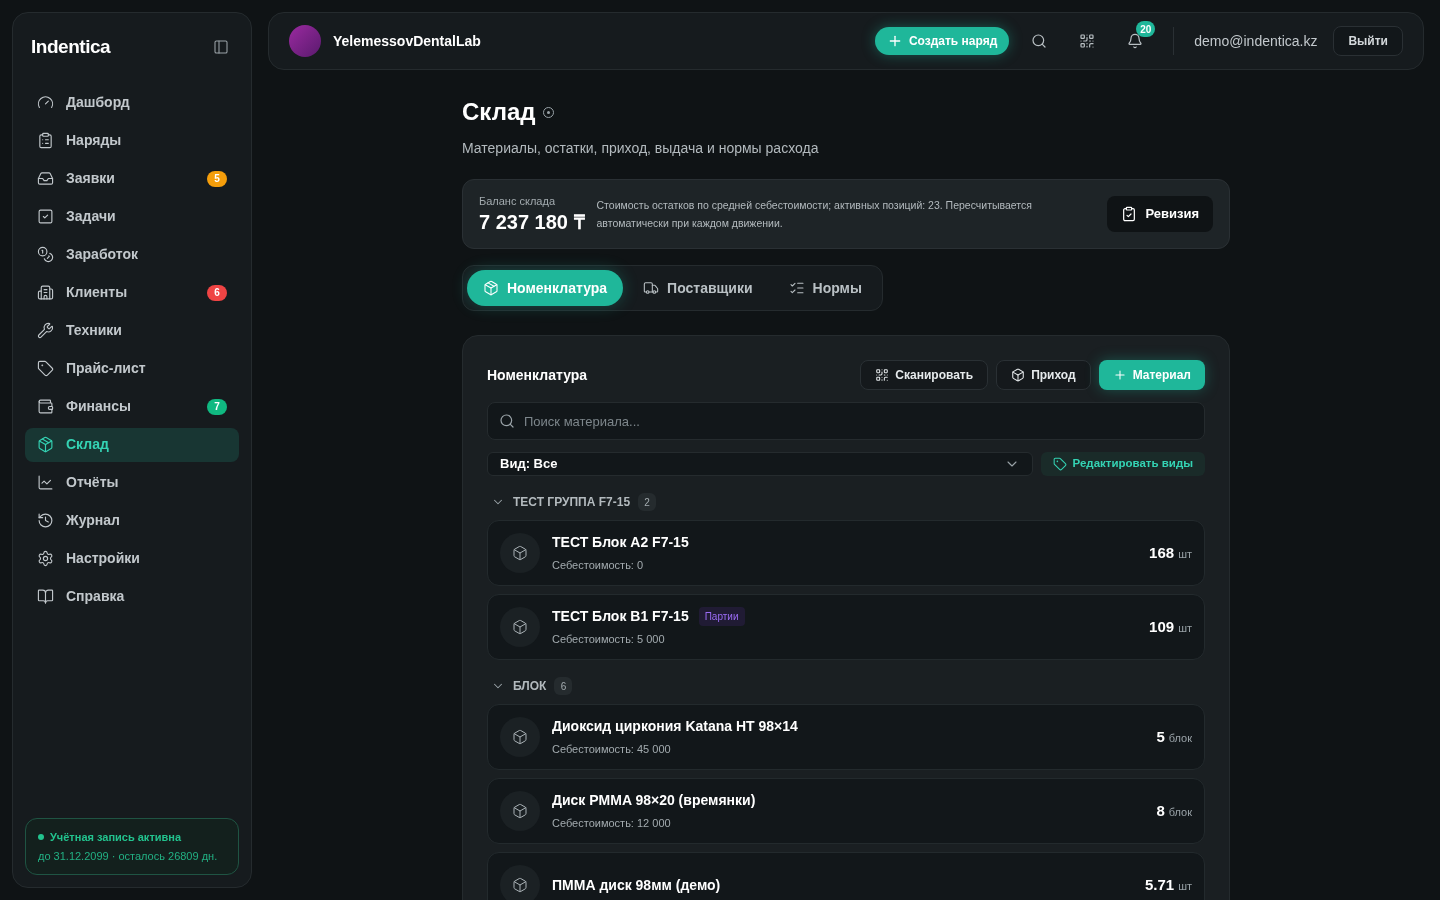  What do you see at coordinates (1368, 41) in the screenshot?
I see `logout-button: Выйти` at bounding box center [1368, 41].